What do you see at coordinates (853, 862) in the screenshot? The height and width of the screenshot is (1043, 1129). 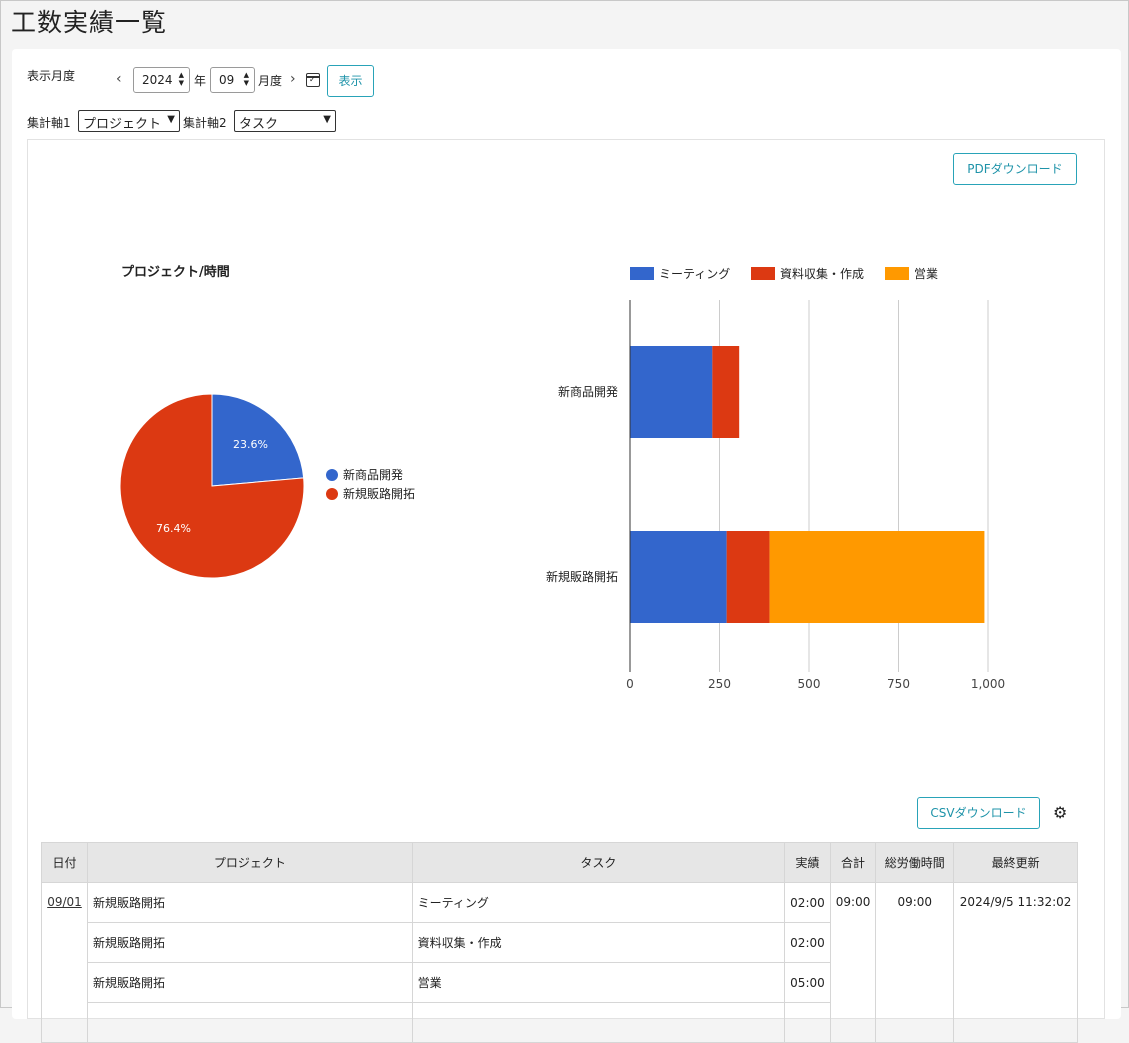 I see `col-total: 合計` at bounding box center [853, 862].